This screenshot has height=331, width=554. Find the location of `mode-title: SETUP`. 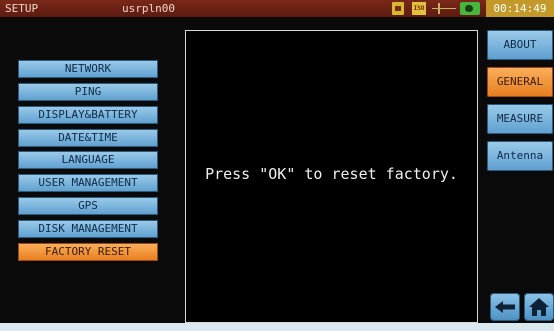

mode-title: SETUP is located at coordinates (22, 8).